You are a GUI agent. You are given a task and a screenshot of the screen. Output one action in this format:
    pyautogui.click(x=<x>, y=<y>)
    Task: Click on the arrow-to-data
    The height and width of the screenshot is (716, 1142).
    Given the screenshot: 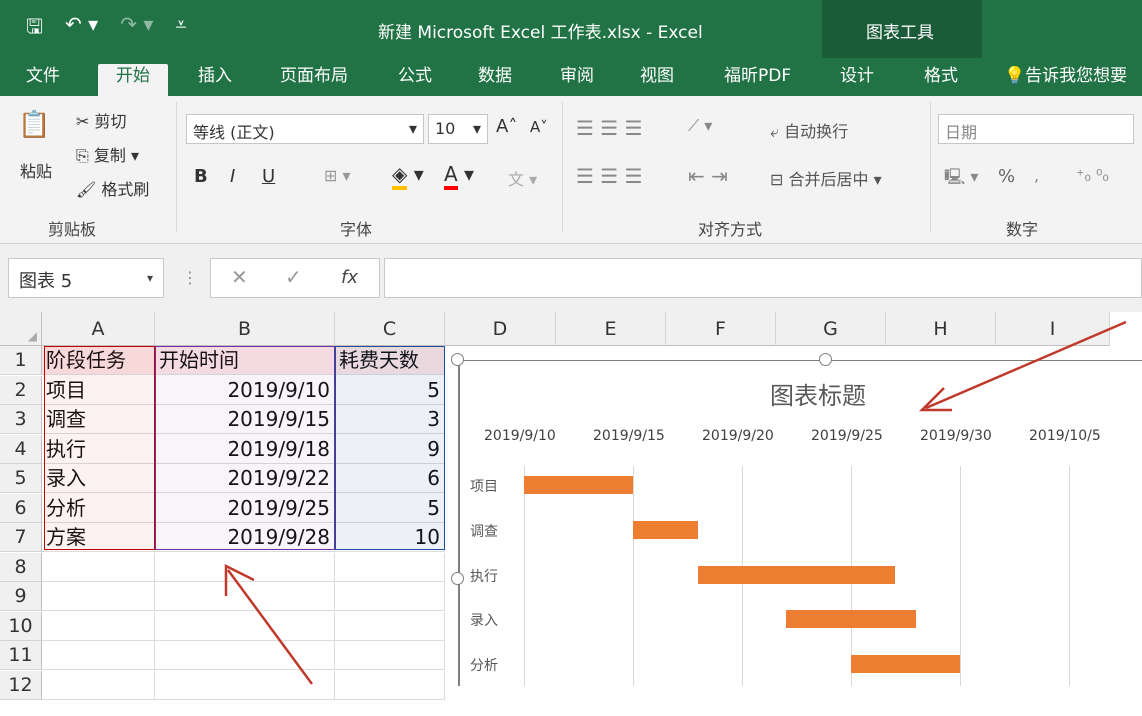 What is the action you would take?
    pyautogui.click(x=270, y=627)
    